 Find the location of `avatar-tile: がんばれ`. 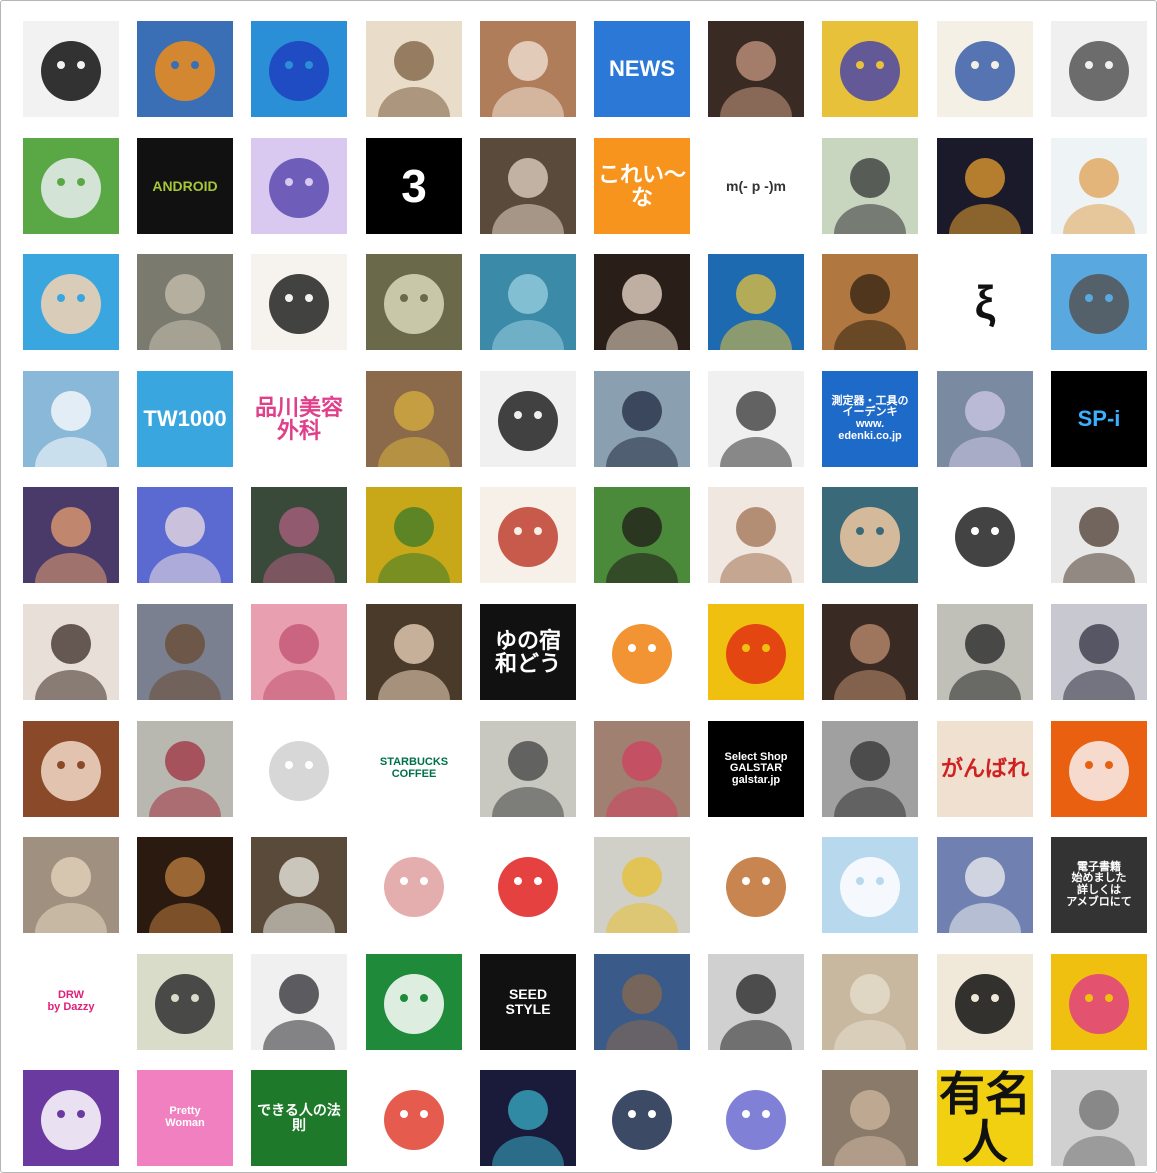

avatar-tile: がんばれ is located at coordinates (985, 769).